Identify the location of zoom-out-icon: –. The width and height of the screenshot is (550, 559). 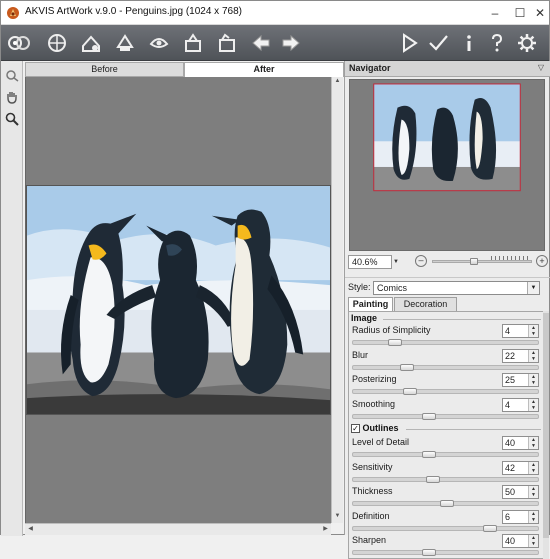
(421, 261).